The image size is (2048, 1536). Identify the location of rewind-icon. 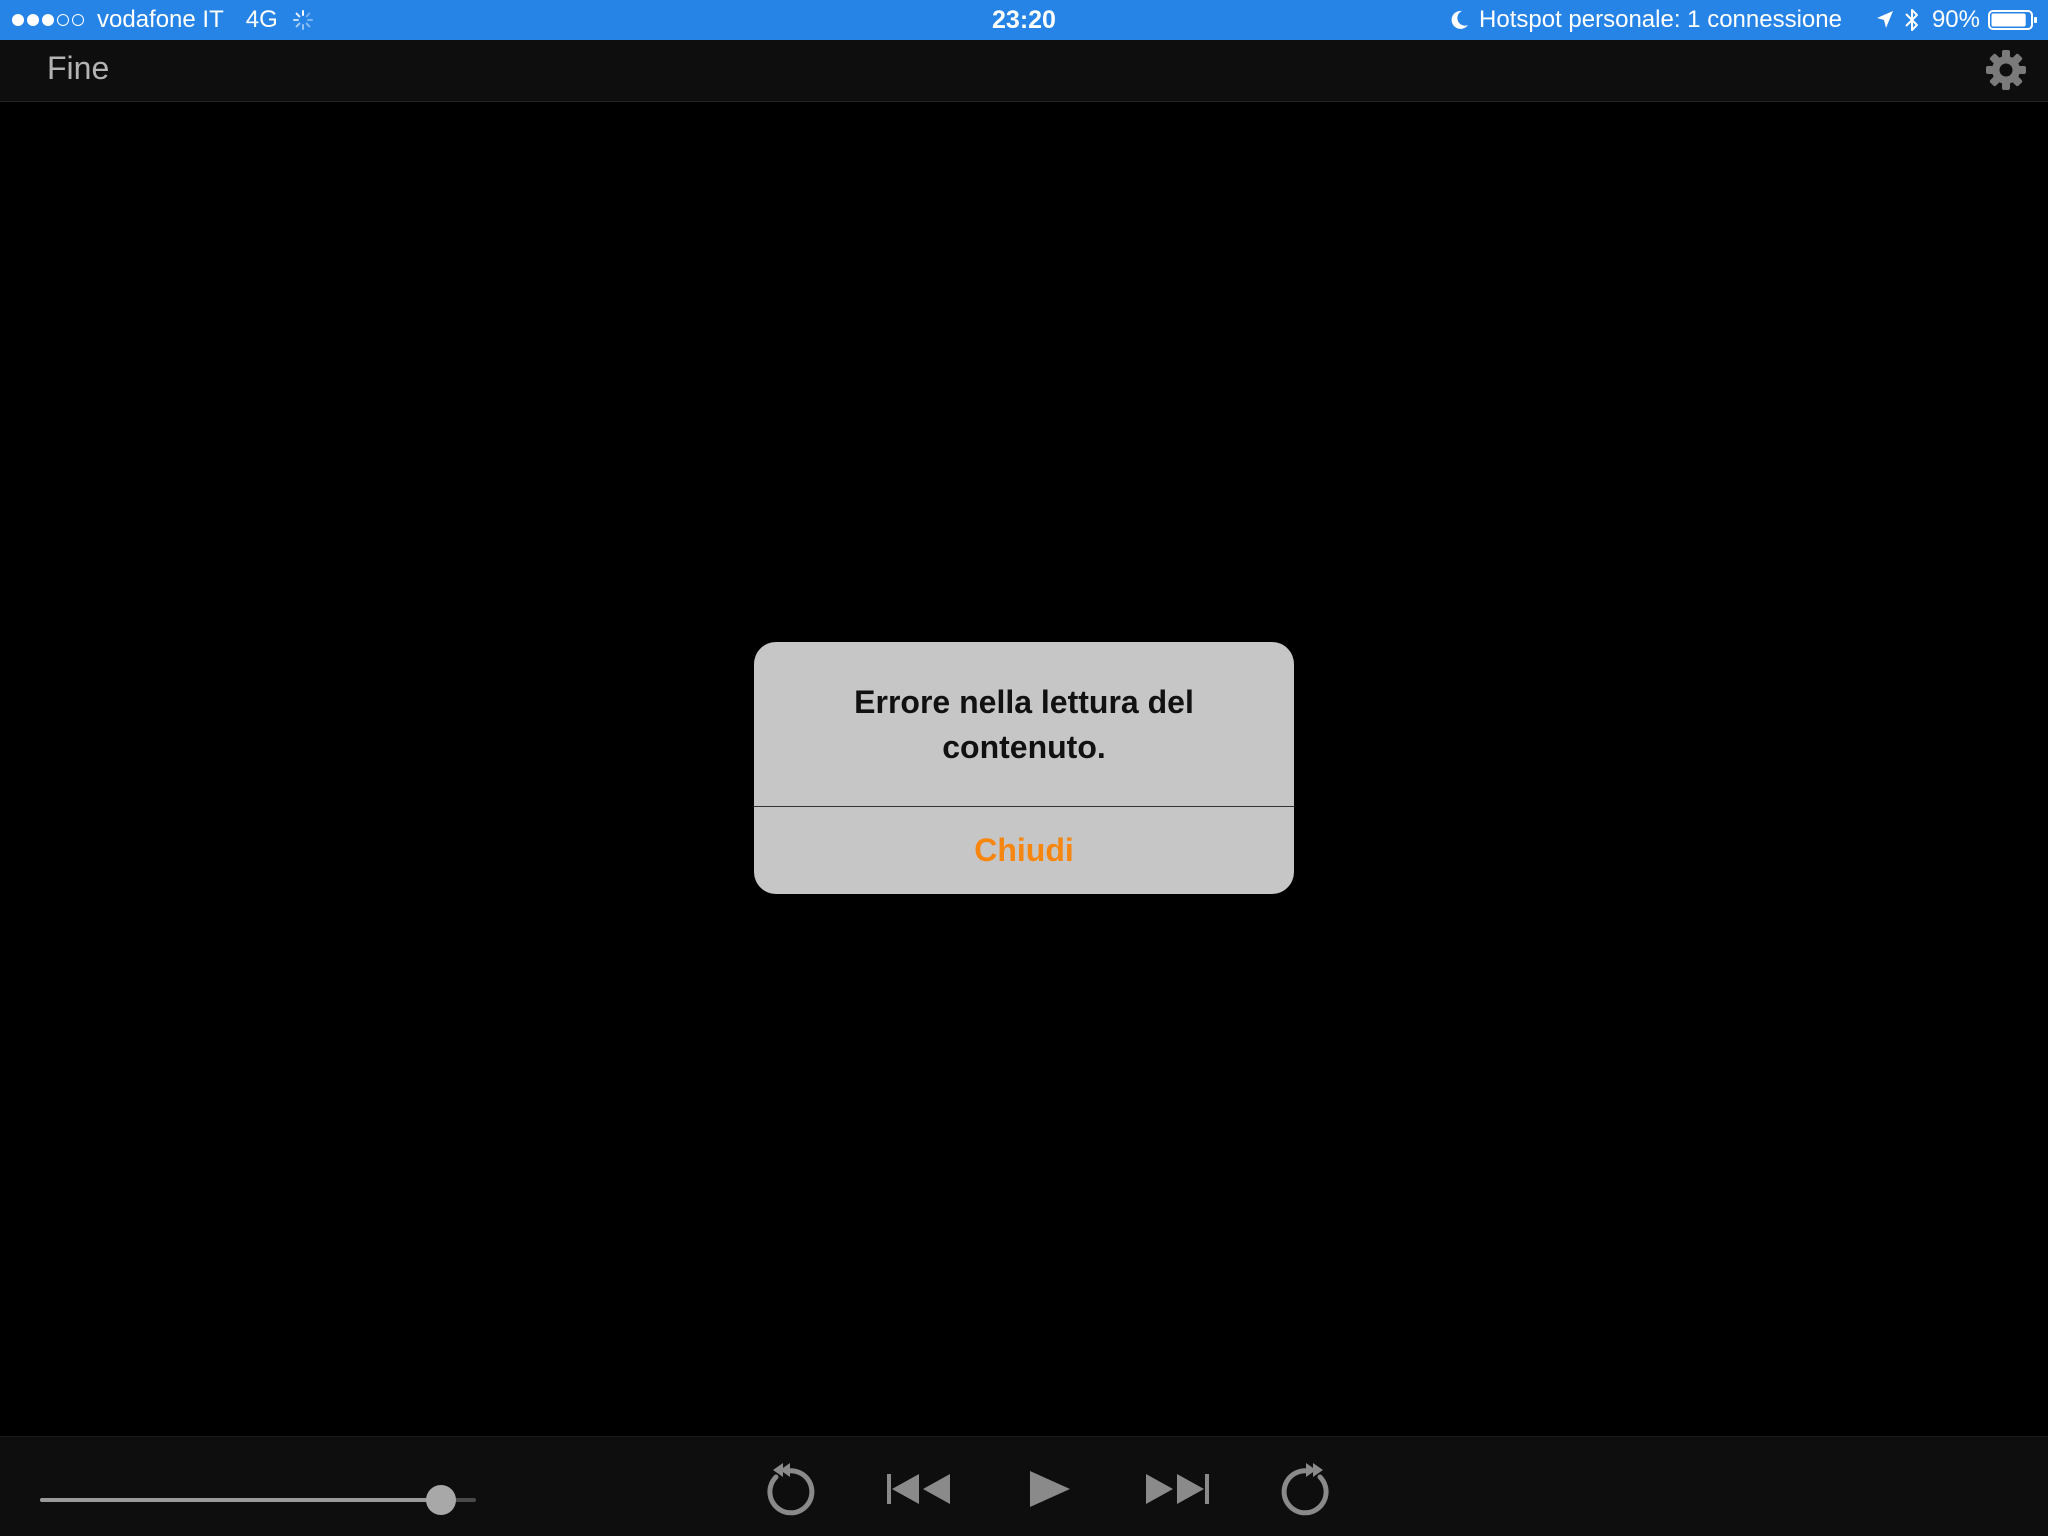
(788, 1489).